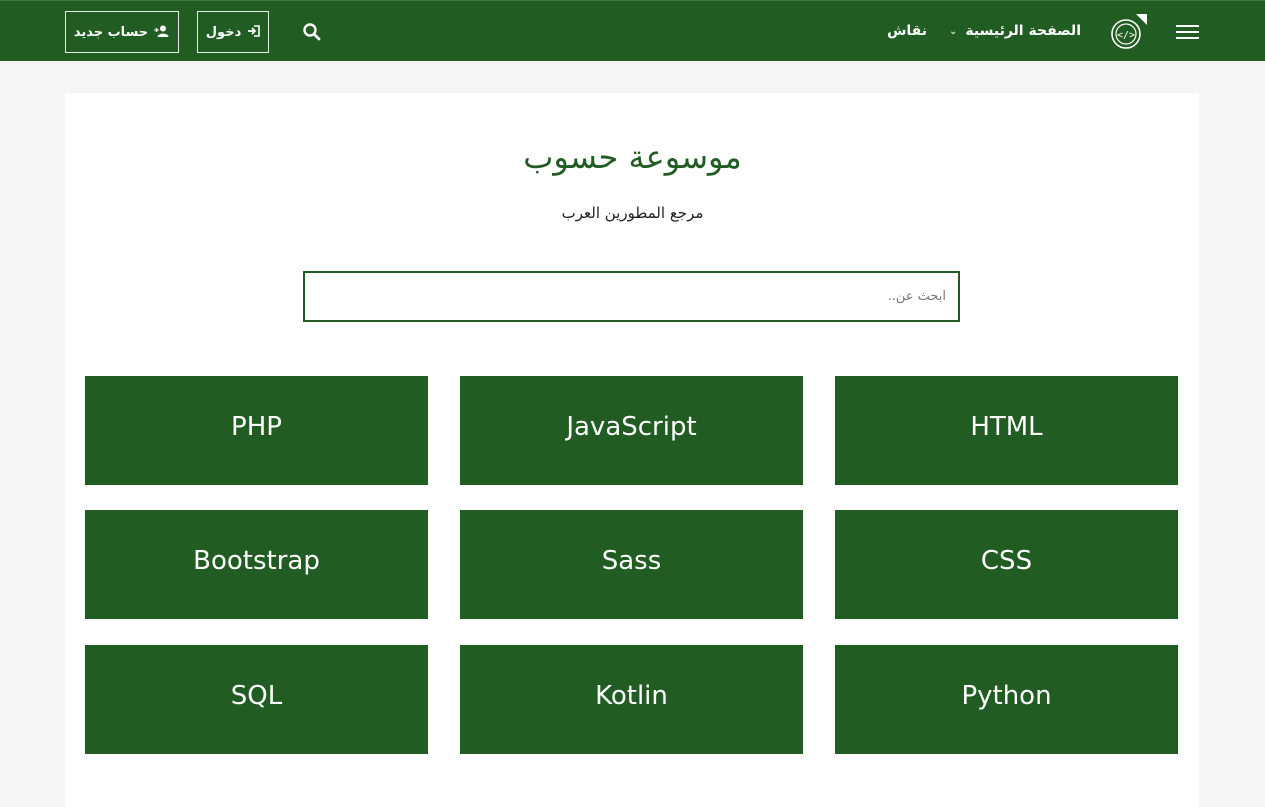  I want to click on tile-sql: SQL, so click(256, 699).